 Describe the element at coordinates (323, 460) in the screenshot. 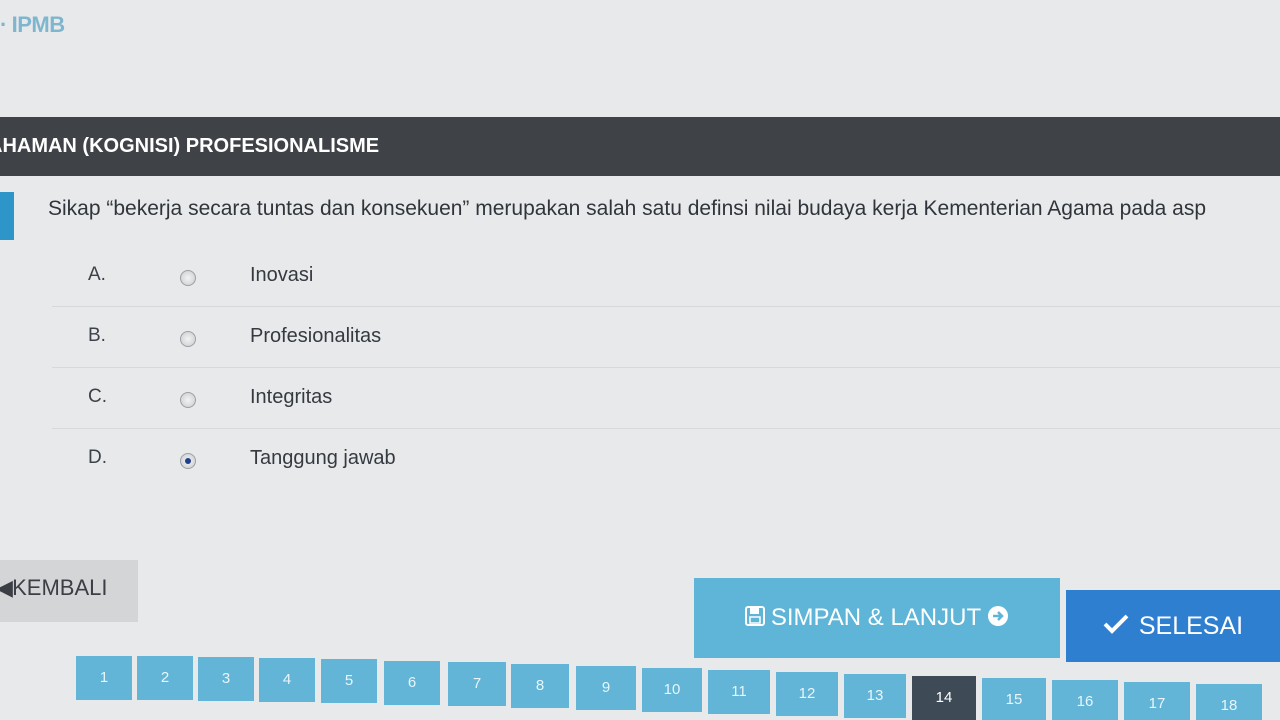

I see `option-label: Tanggung jawab` at that location.